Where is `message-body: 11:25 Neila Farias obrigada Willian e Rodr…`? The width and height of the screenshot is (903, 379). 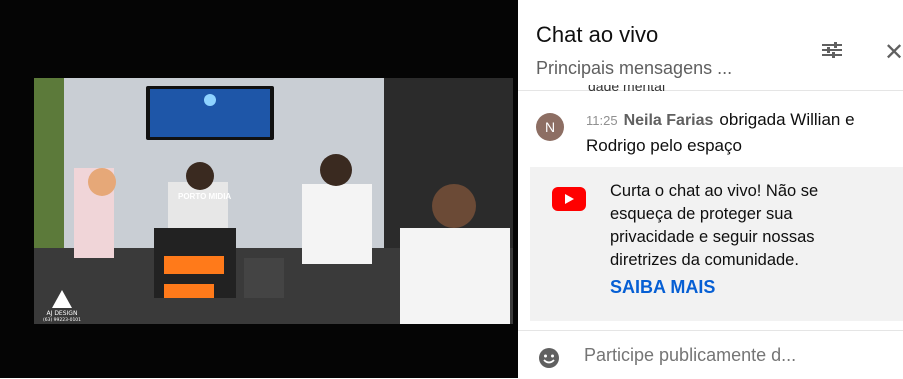 message-body: 11:25 Neila Farias obrigada Willian e Rodr… is located at coordinates (744, 132).